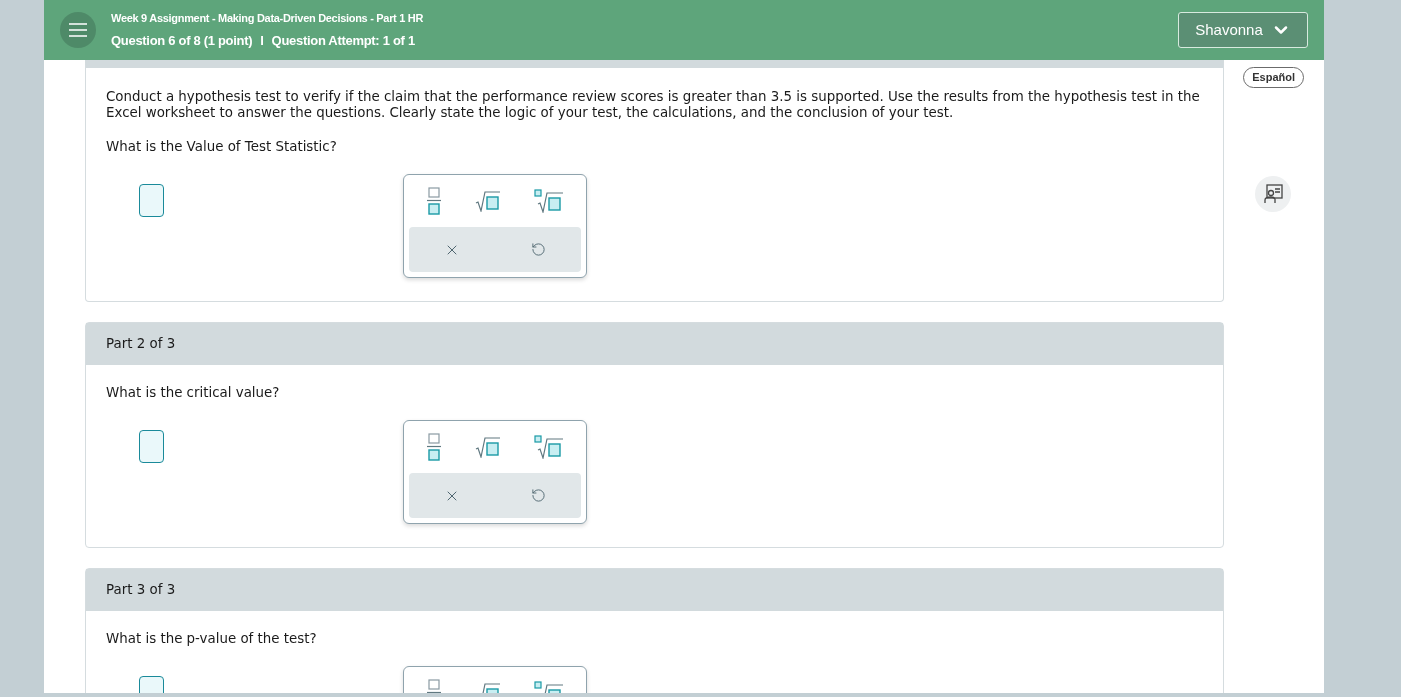 The width and height of the screenshot is (1401, 697). Describe the element at coordinates (182, 40) in the screenshot. I see `question-number: Question 6 of 8 (1 point)` at that location.